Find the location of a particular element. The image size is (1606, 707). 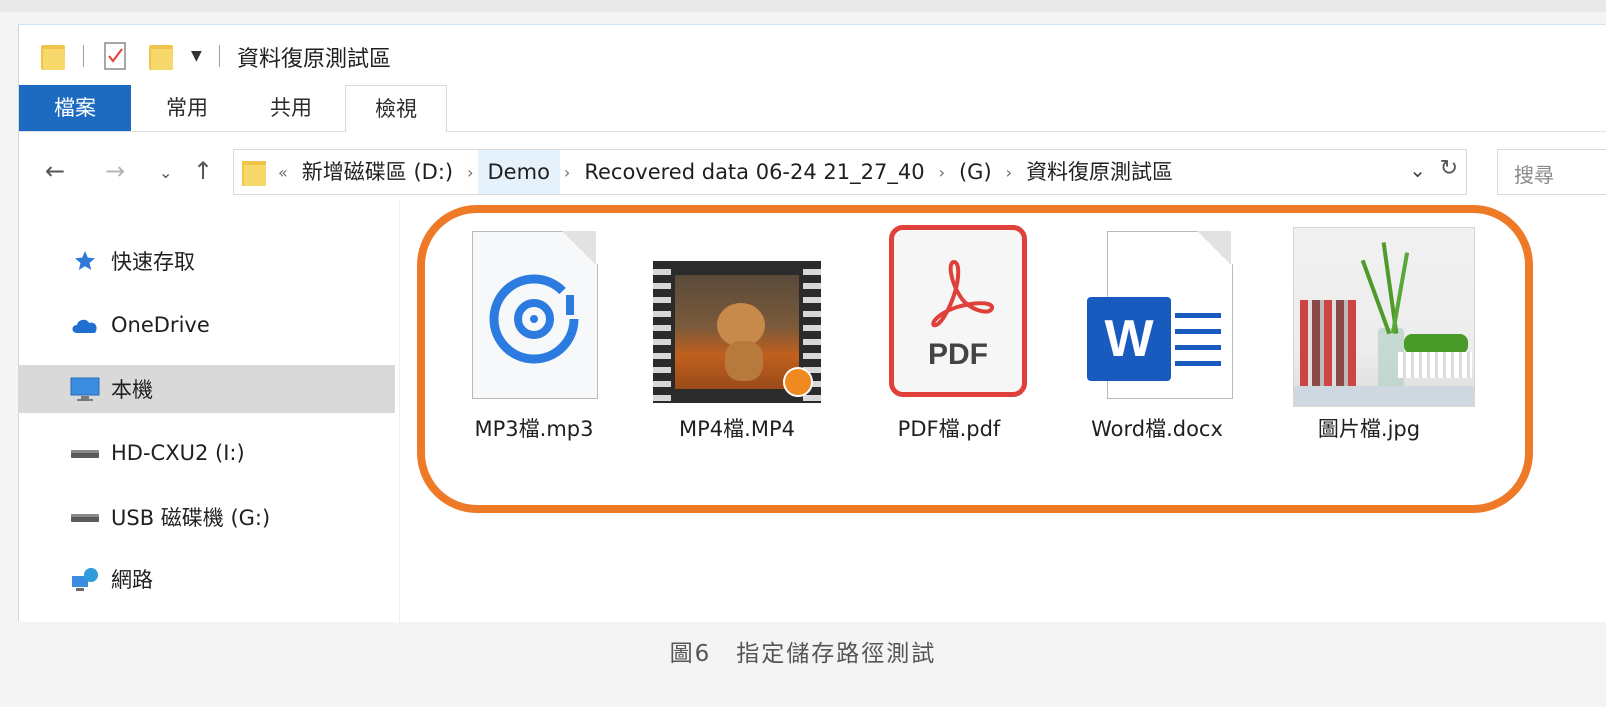

address-dropdown-icon: ⌄ is located at coordinates (1417, 170).